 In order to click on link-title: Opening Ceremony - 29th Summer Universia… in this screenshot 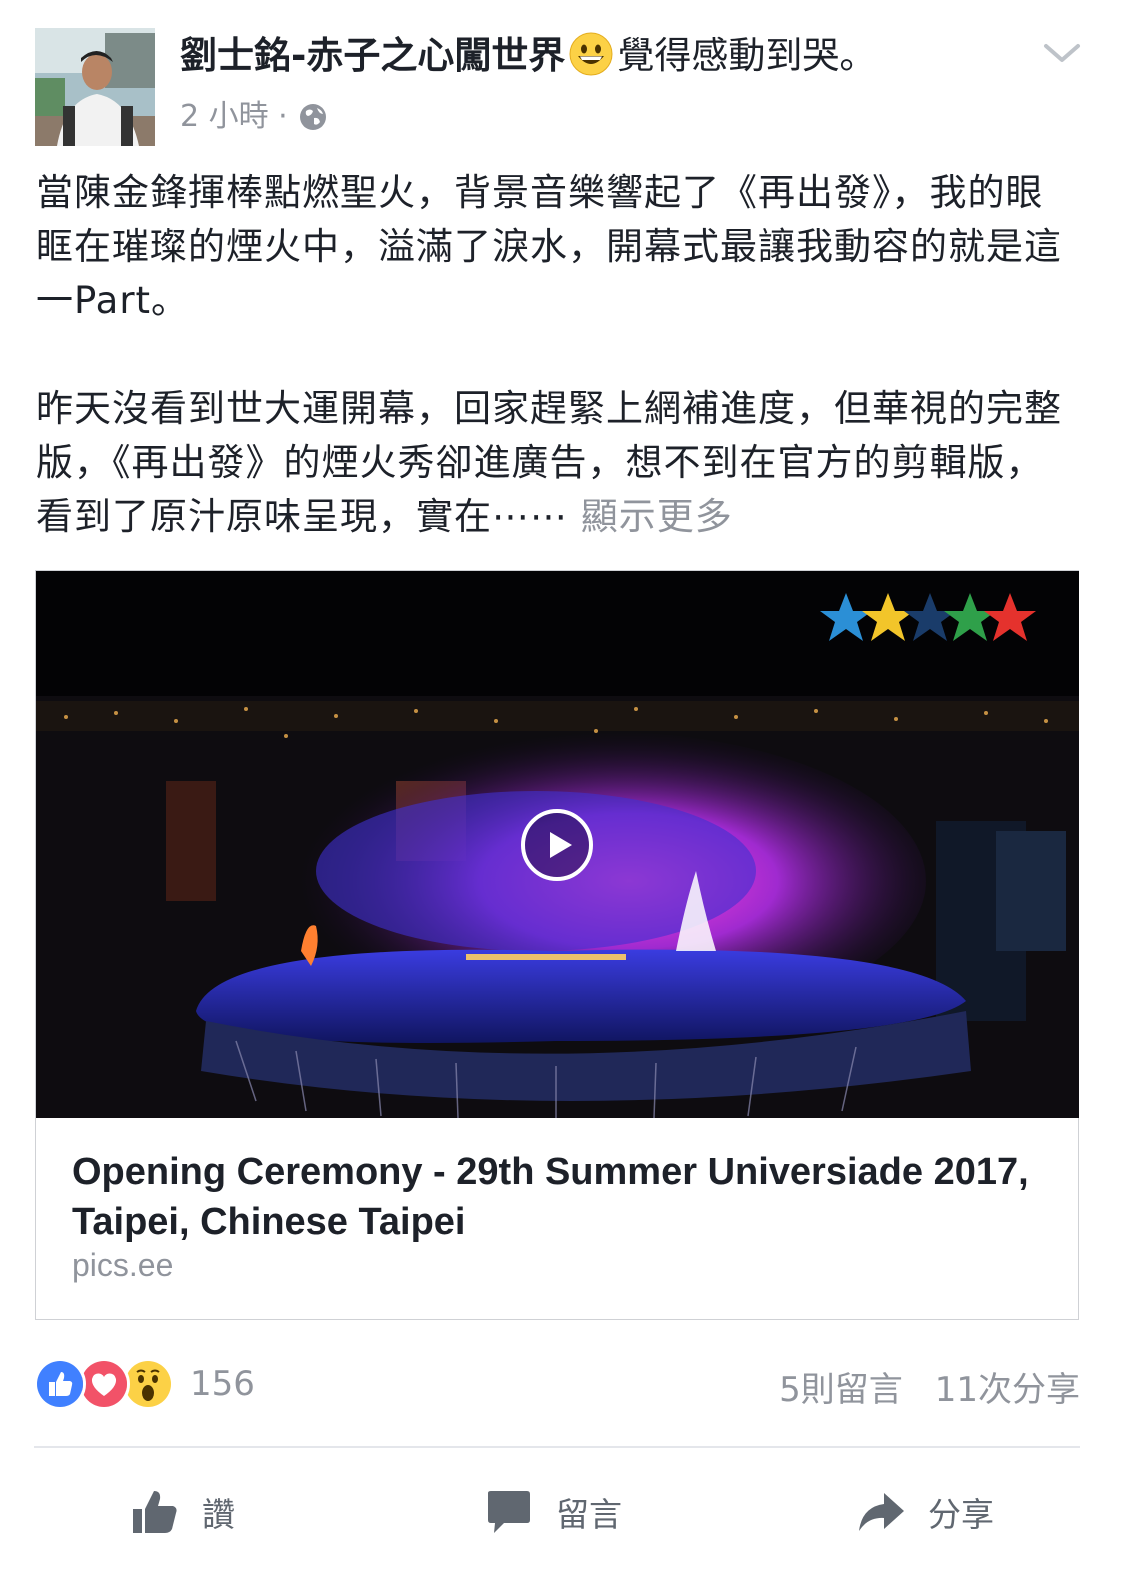, I will do `click(562, 1197)`.